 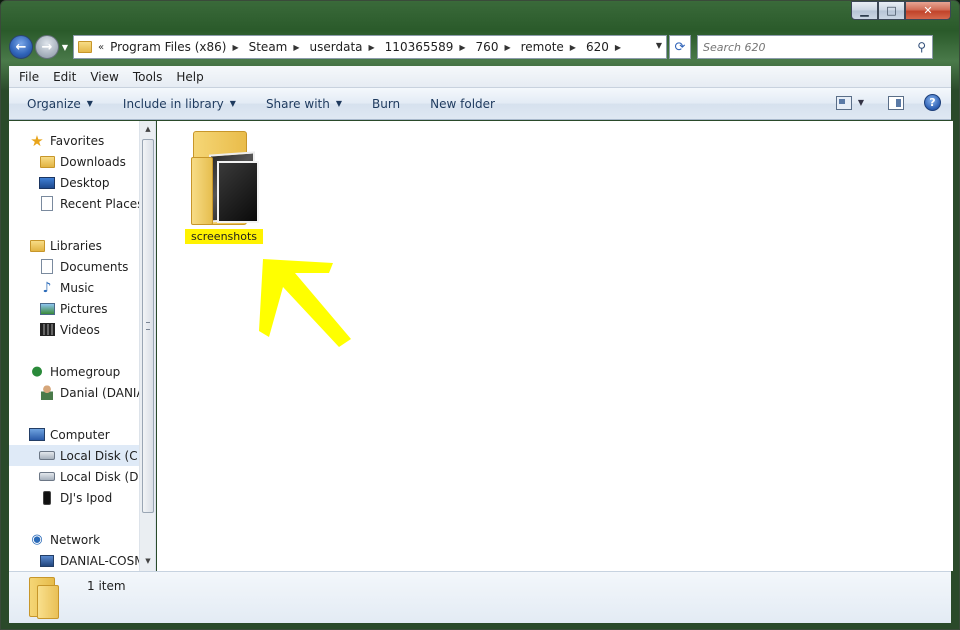 I want to click on menu-help: Help, so click(x=189, y=77).